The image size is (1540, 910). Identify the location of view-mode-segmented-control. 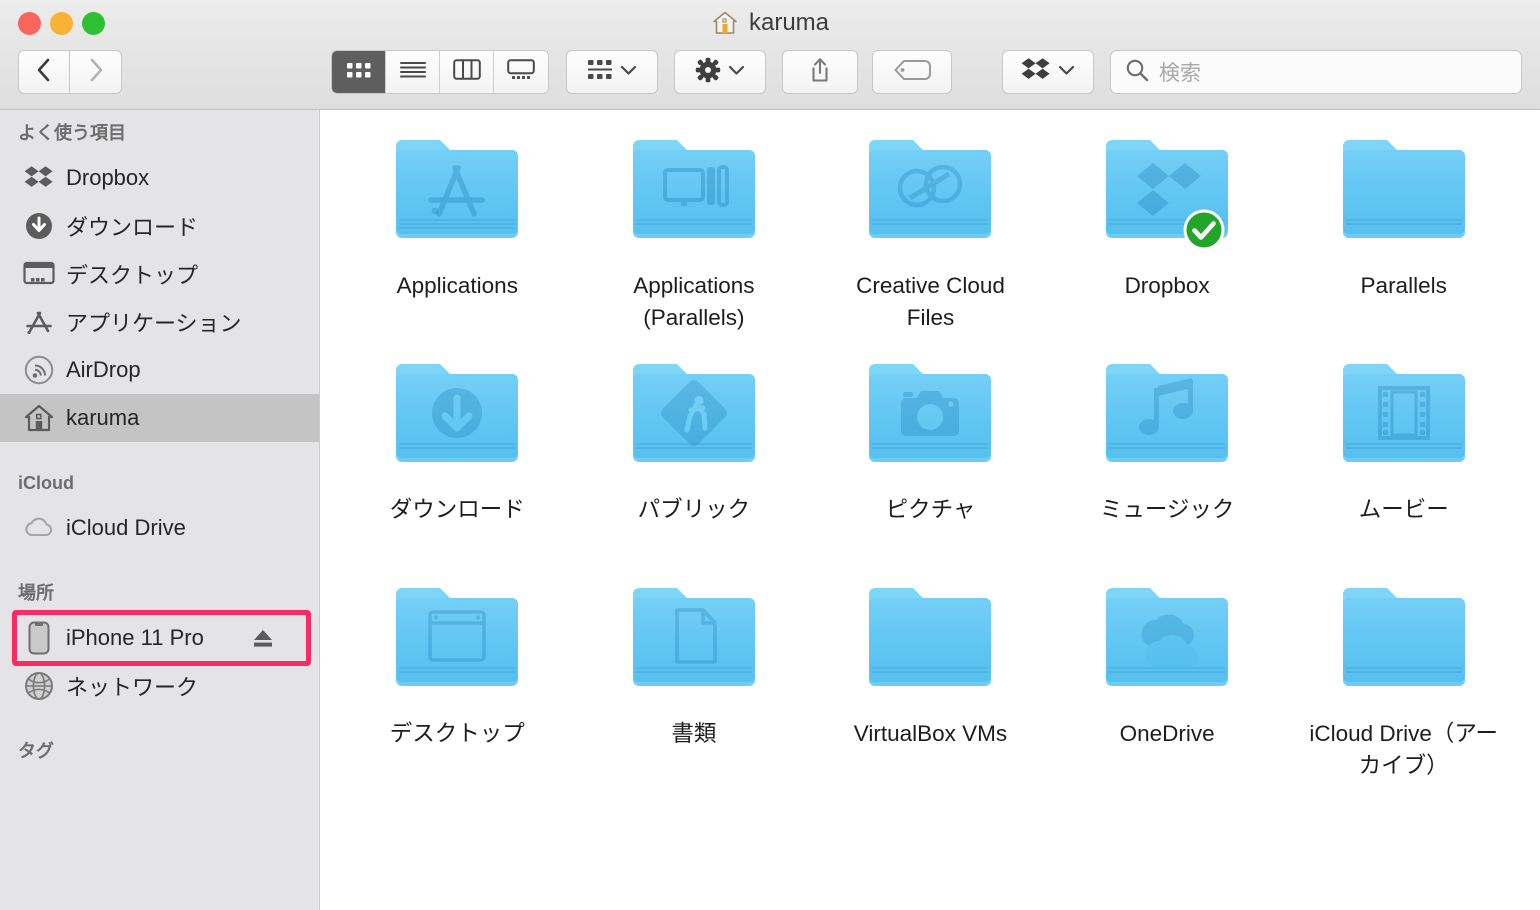
(440, 72).